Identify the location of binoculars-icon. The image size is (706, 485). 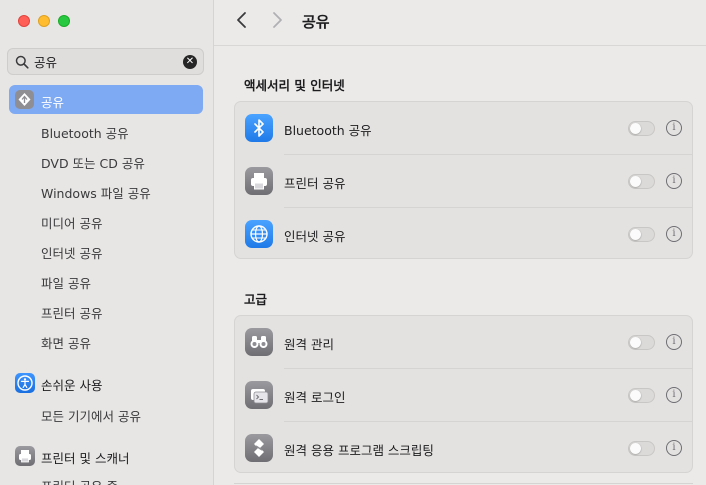
(259, 342).